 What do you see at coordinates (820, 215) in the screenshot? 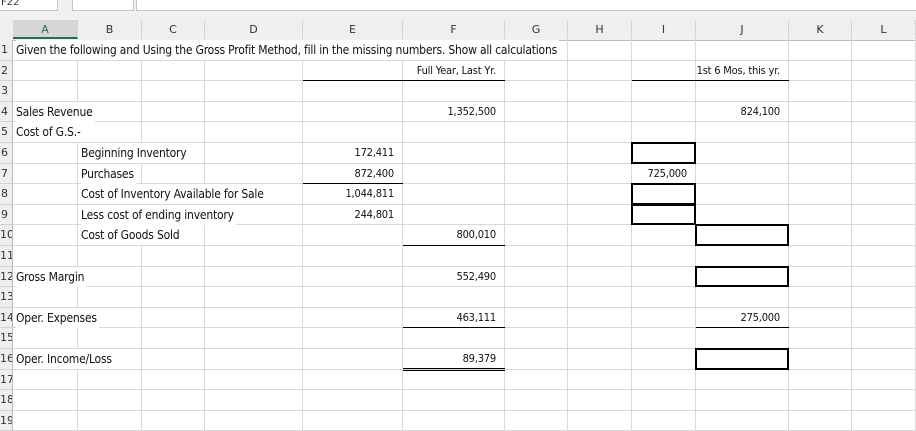
I see `cell-K9` at bounding box center [820, 215].